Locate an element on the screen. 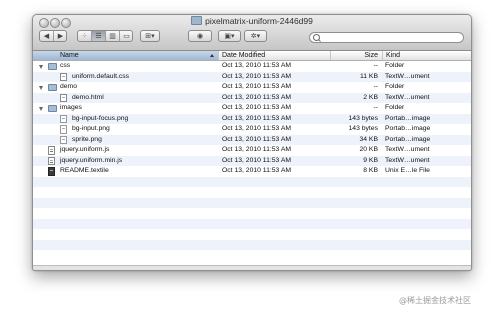 This screenshot has width=500, height=312. text-file-icon is located at coordinates (51, 171).